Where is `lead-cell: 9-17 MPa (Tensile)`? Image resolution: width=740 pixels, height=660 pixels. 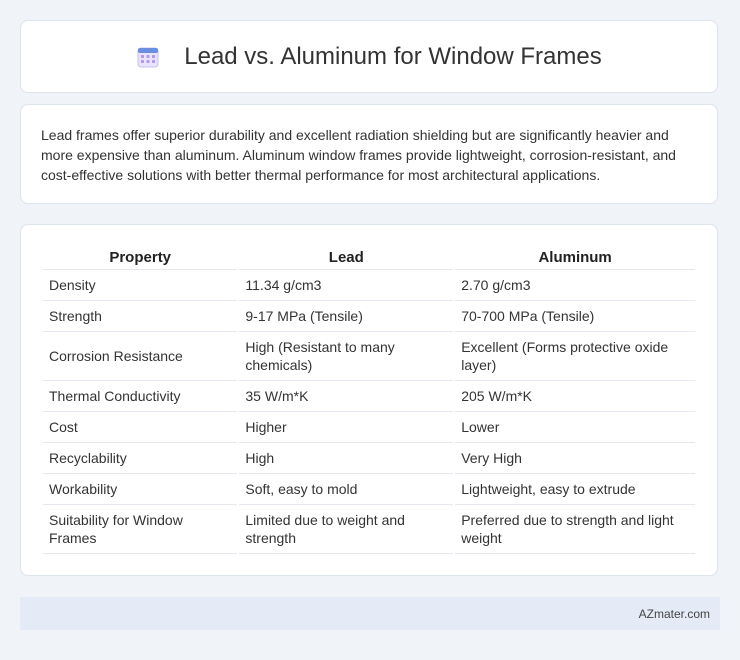 lead-cell: 9-17 MPa (Tensile) is located at coordinates (346, 316).